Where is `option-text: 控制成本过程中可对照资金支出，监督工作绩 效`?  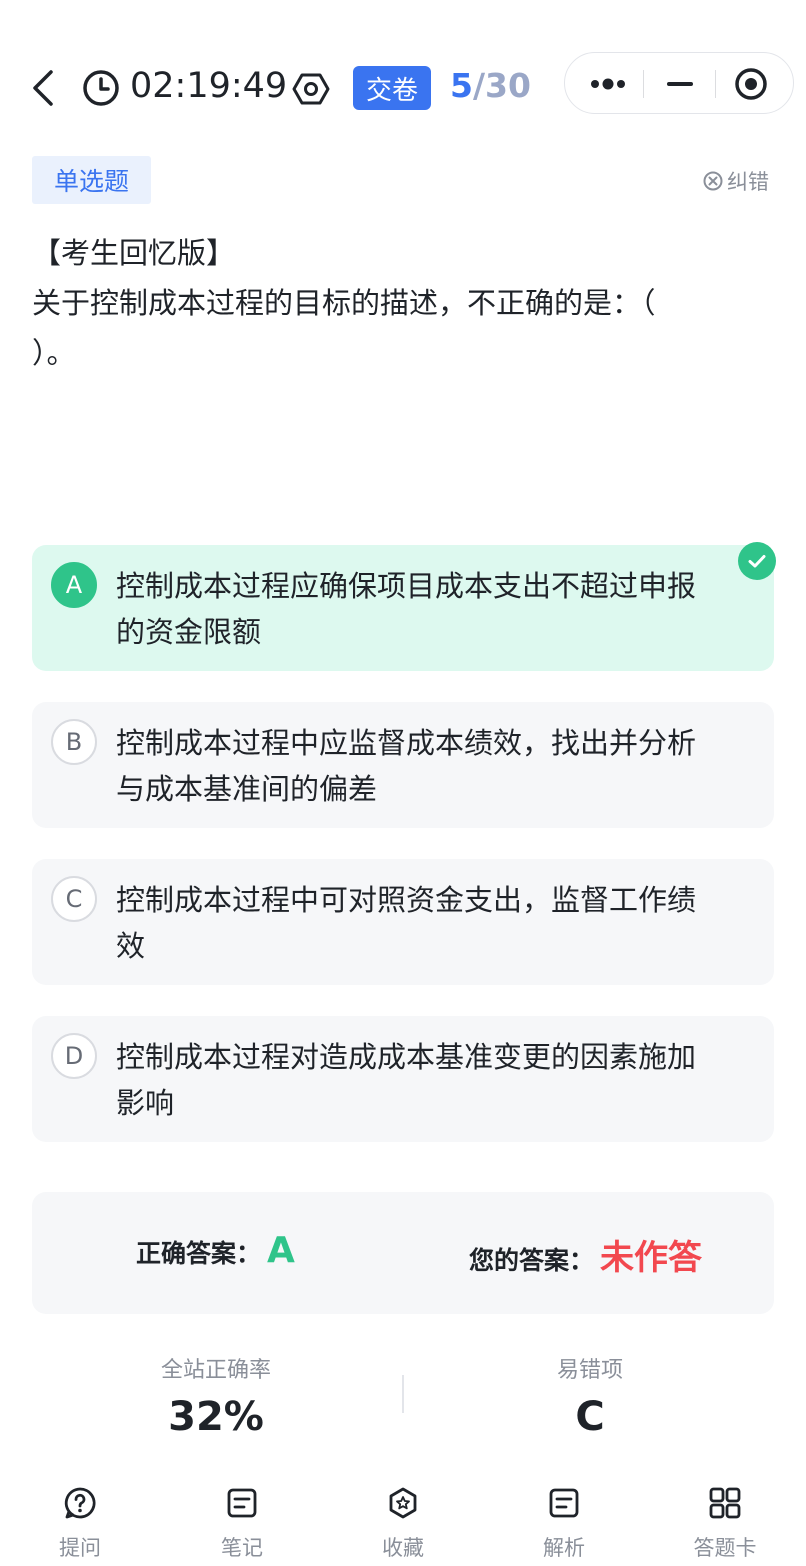
option-text: 控制成本过程中可对照资金支出，监督工作绩 效 is located at coordinates (436, 923).